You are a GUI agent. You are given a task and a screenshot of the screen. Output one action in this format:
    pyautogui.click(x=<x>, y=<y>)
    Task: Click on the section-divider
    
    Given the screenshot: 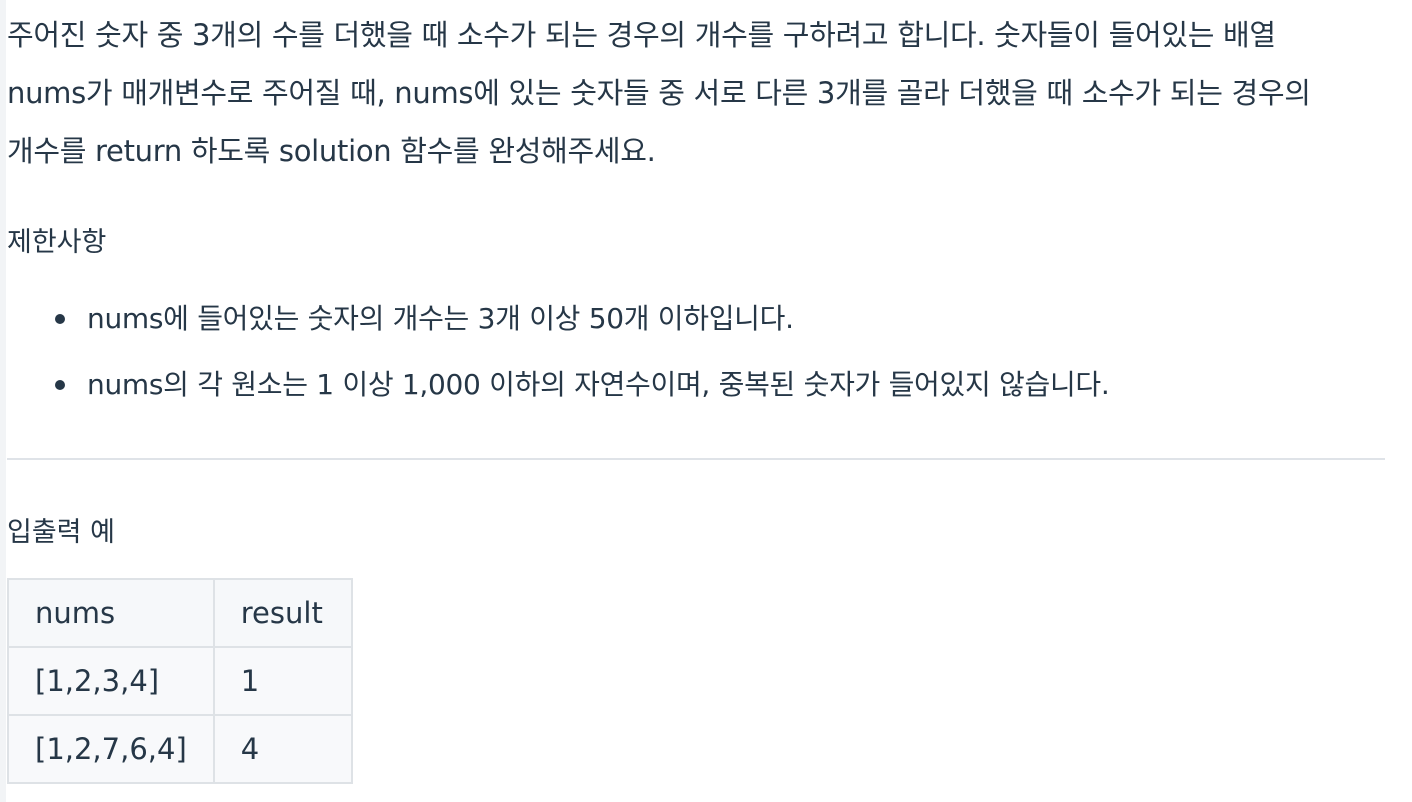 What is the action you would take?
    pyautogui.click(x=696, y=459)
    